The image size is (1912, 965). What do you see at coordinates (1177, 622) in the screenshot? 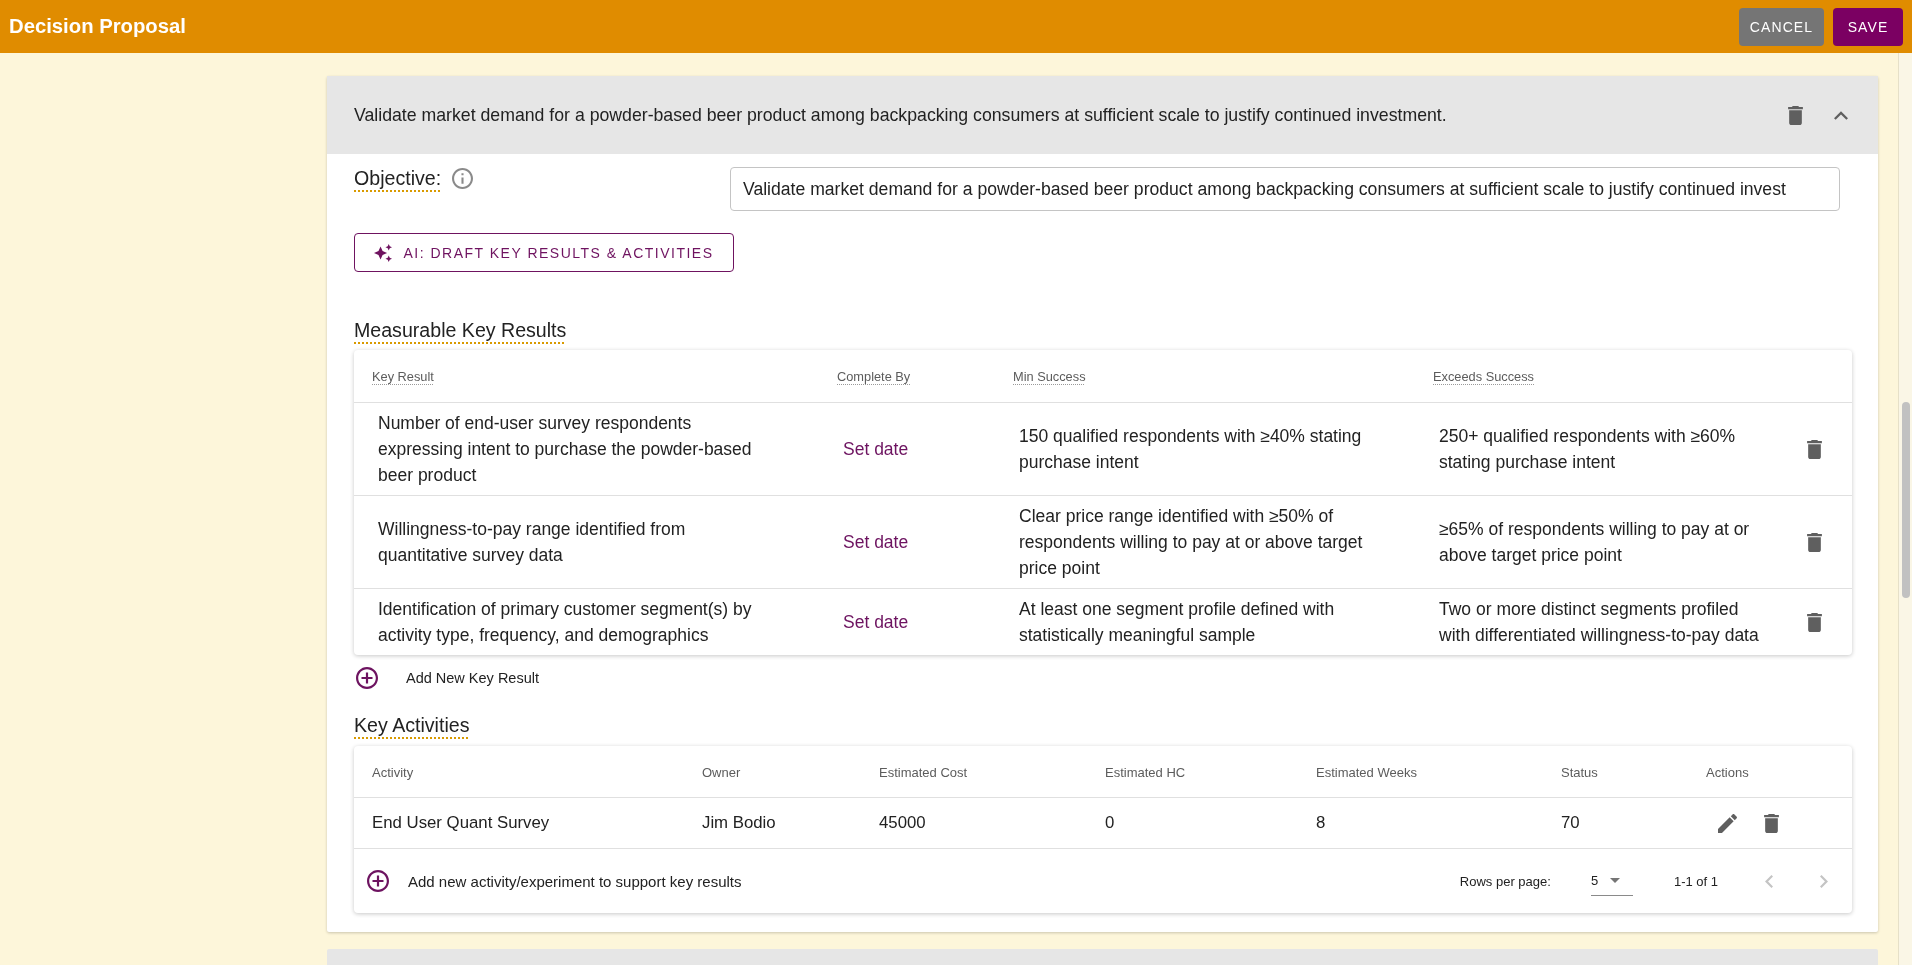
I see `table-cell-text: At least one segment profile defined with statistically meaningful sample` at bounding box center [1177, 622].